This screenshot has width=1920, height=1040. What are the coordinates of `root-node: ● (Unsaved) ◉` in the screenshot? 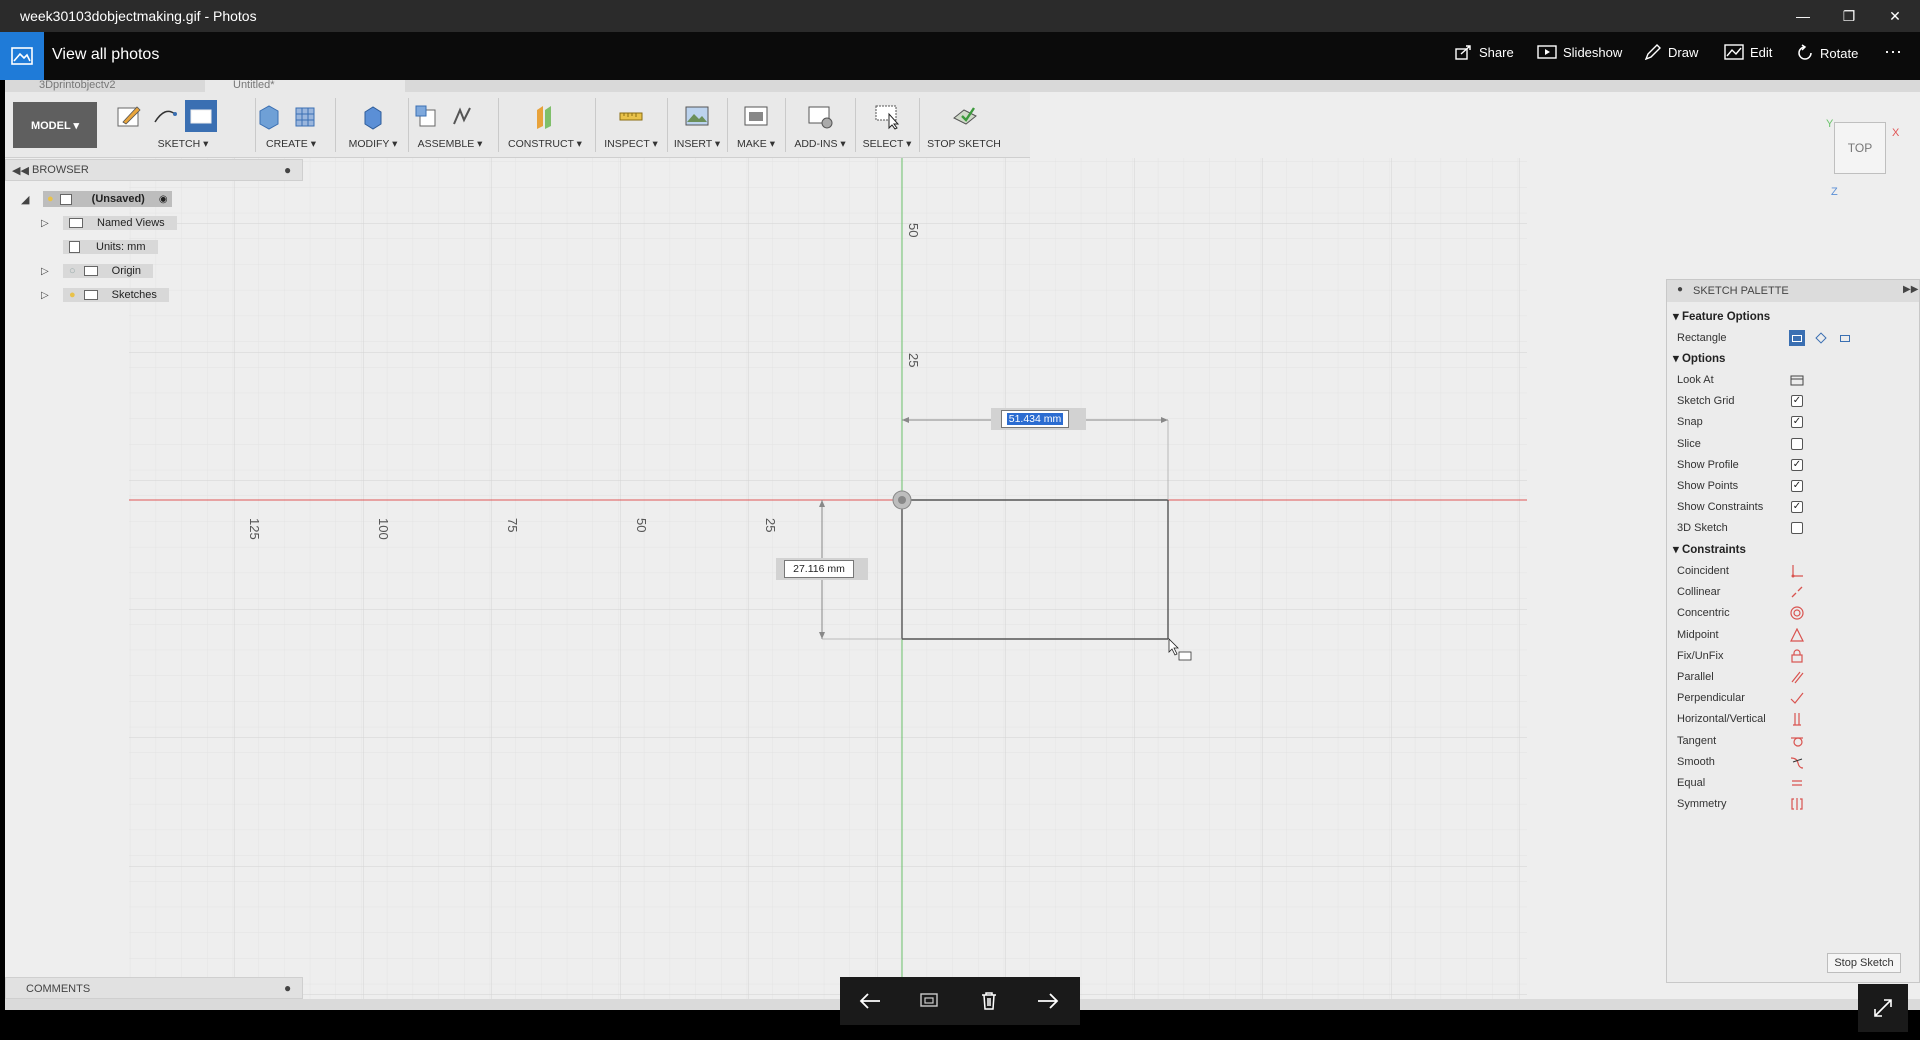 It's located at (107, 199).